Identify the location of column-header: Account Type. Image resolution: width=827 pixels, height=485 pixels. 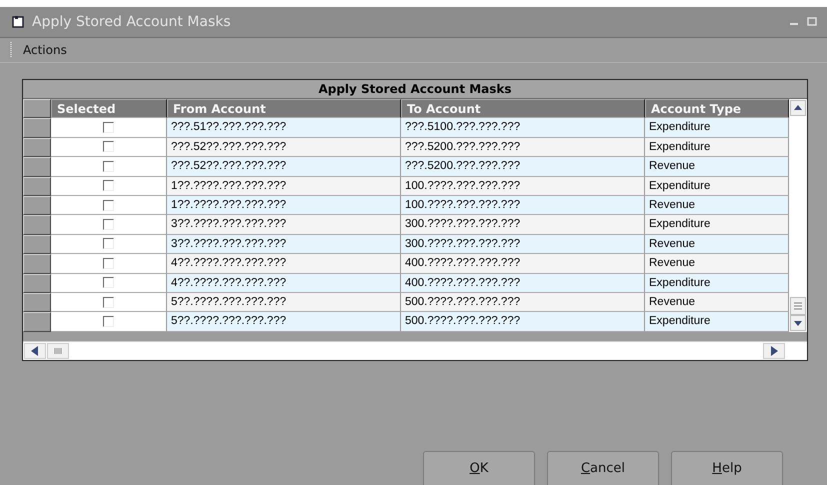
(717, 108).